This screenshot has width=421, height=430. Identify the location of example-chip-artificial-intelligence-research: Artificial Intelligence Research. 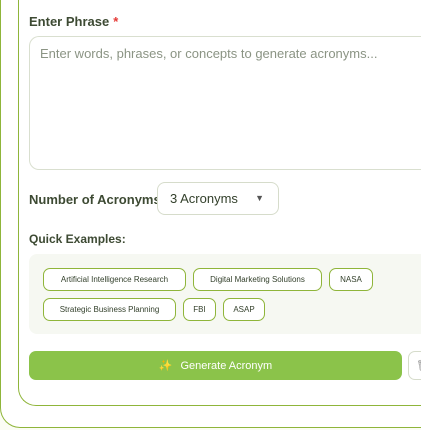
(114, 279).